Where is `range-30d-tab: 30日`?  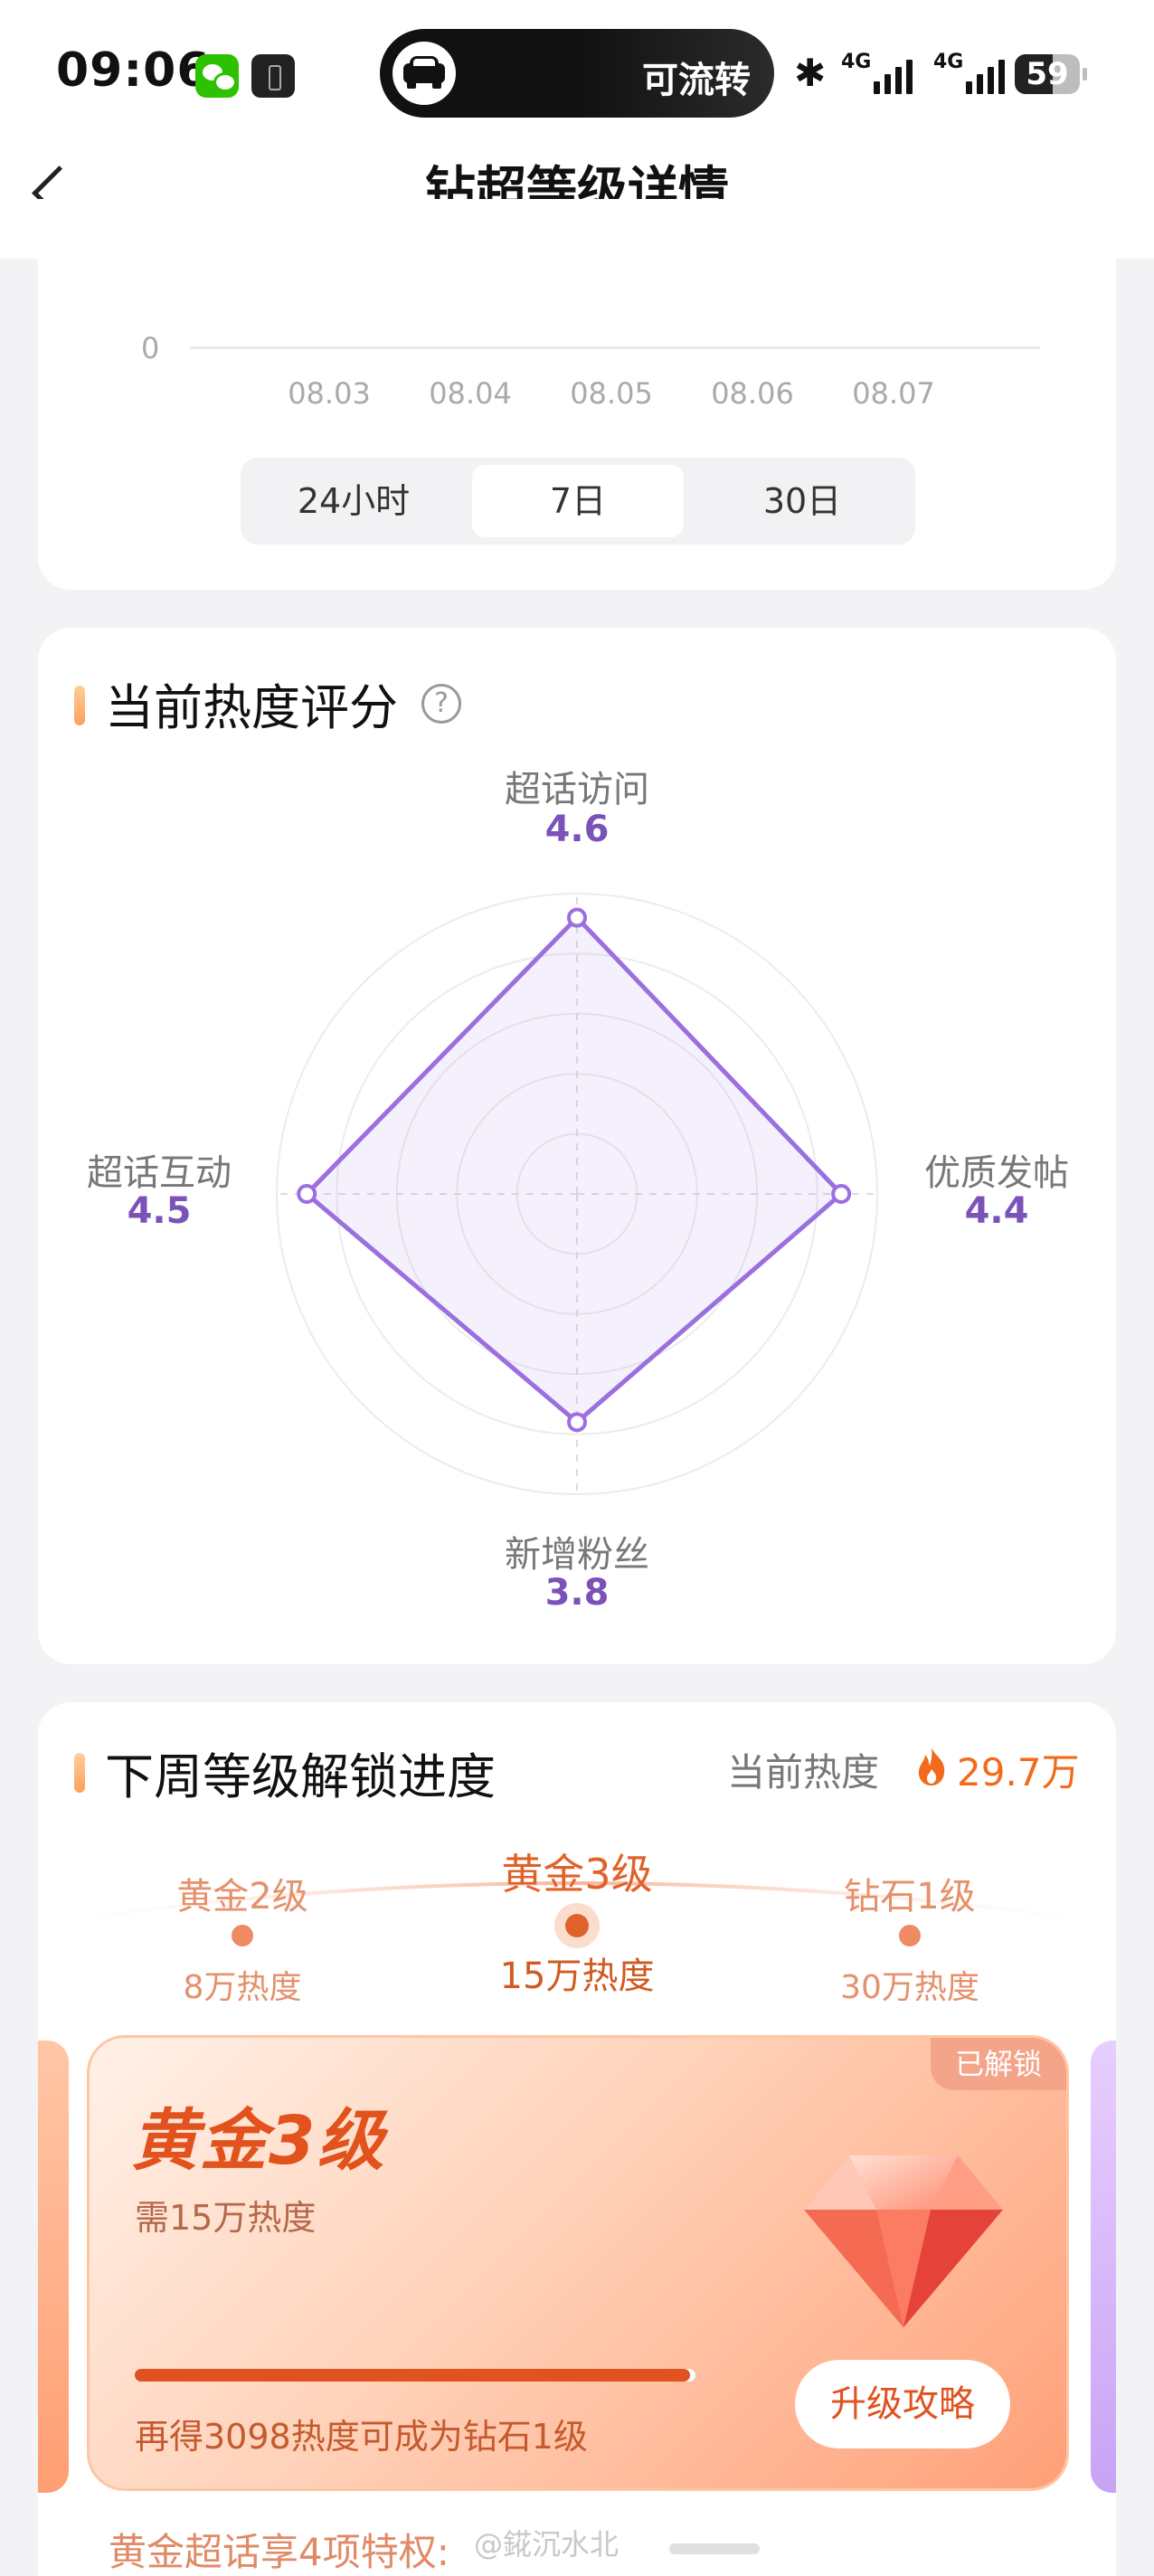 range-30d-tab: 30日 is located at coordinates (802, 501).